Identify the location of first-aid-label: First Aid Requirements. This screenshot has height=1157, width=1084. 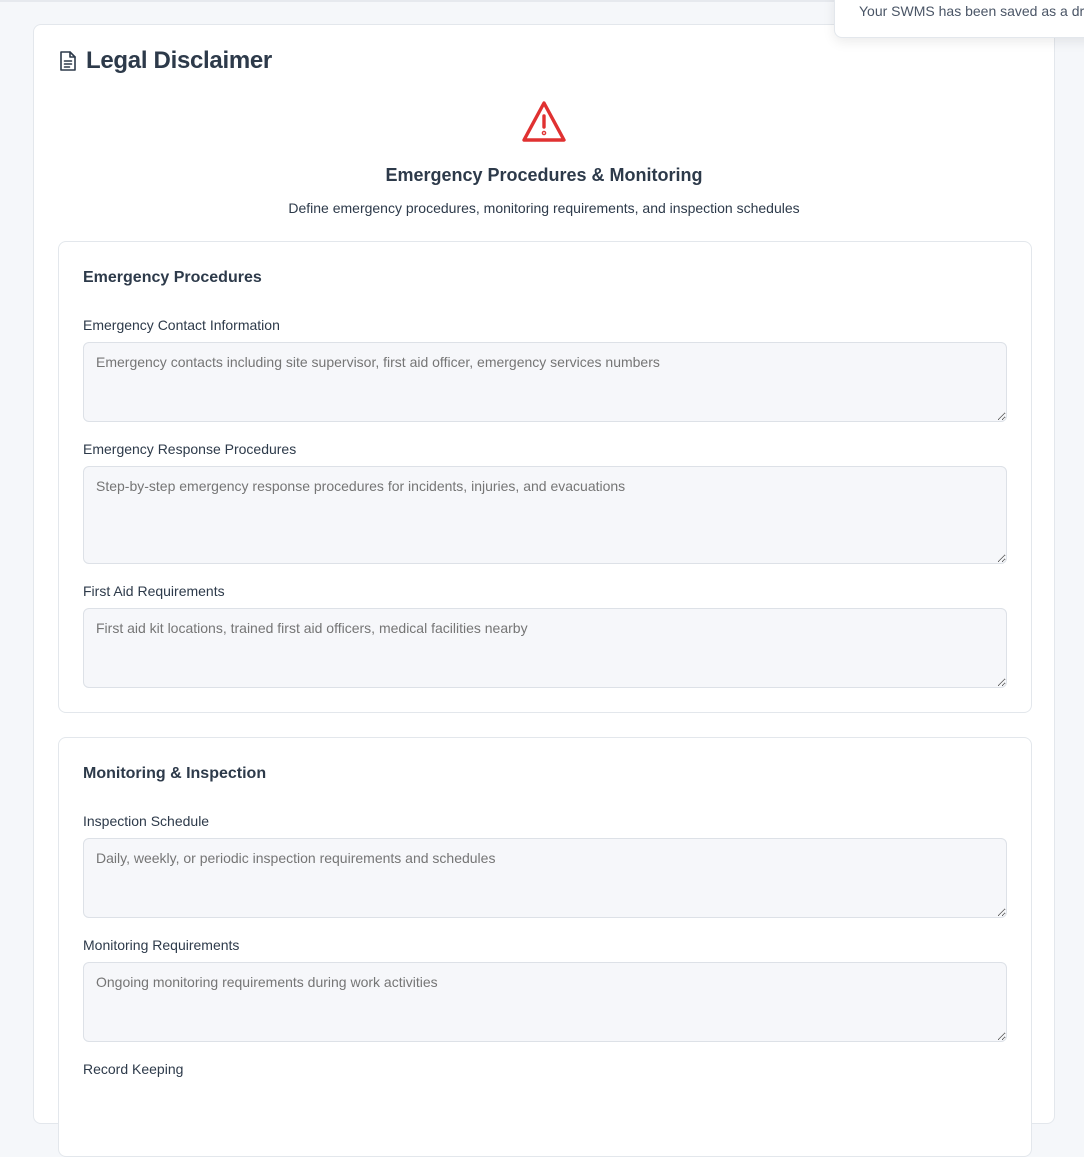
(154, 591).